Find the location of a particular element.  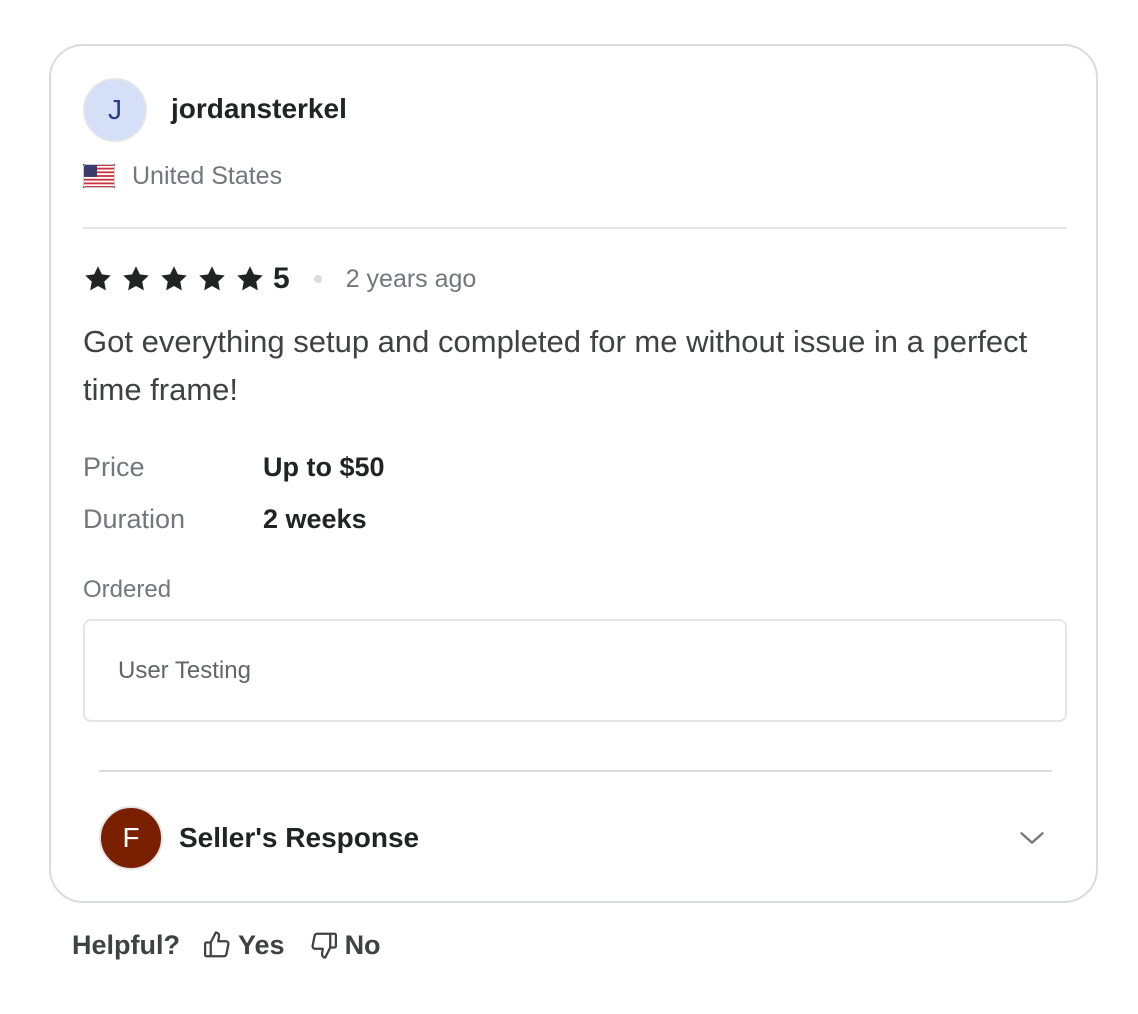

review-time-ago: 2 years ago is located at coordinates (411, 278).